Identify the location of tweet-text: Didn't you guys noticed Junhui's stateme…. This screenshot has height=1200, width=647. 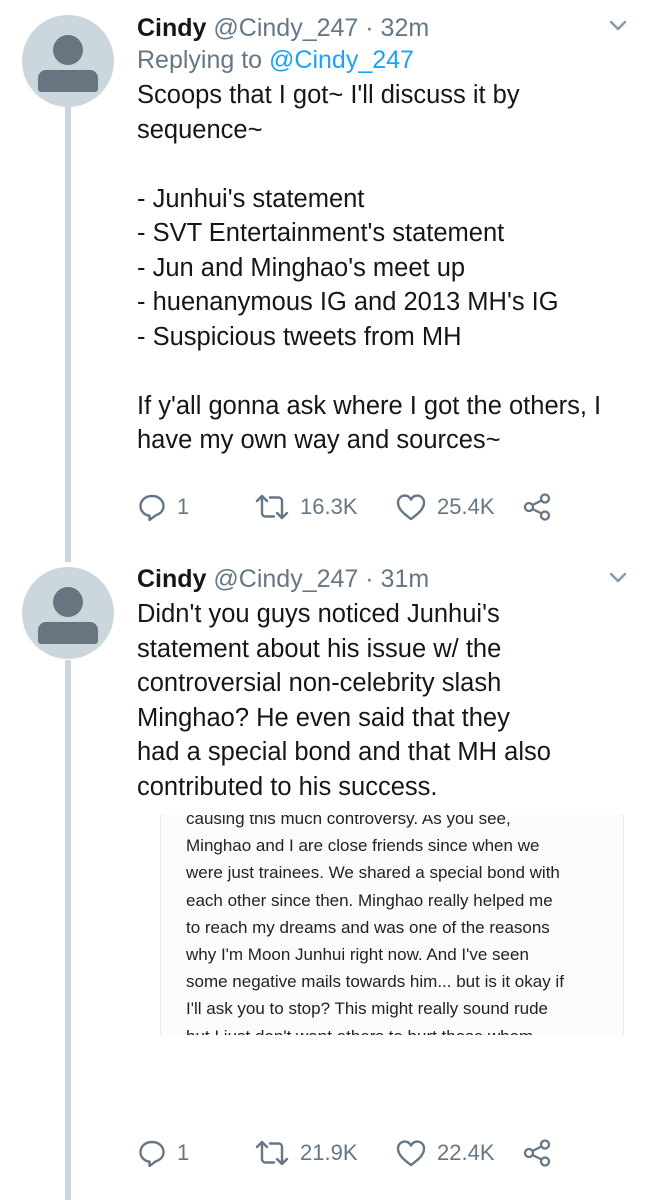
(344, 700).